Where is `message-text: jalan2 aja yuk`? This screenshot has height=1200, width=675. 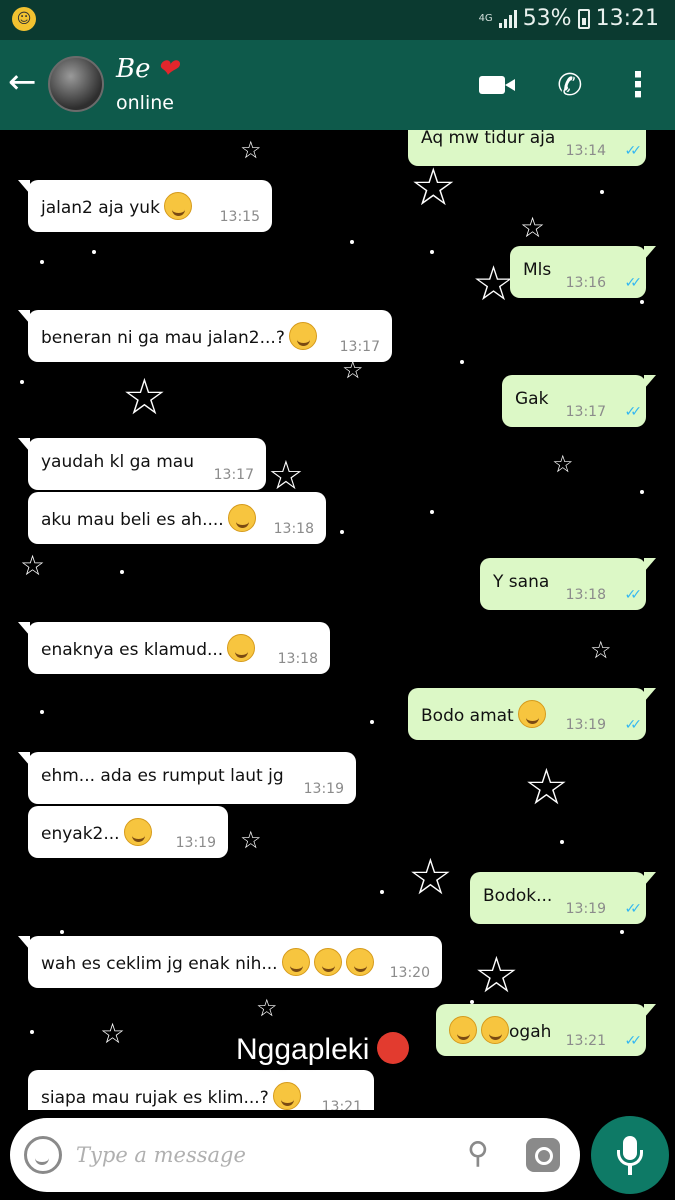
message-text: jalan2 aja yuk is located at coordinates (100, 208).